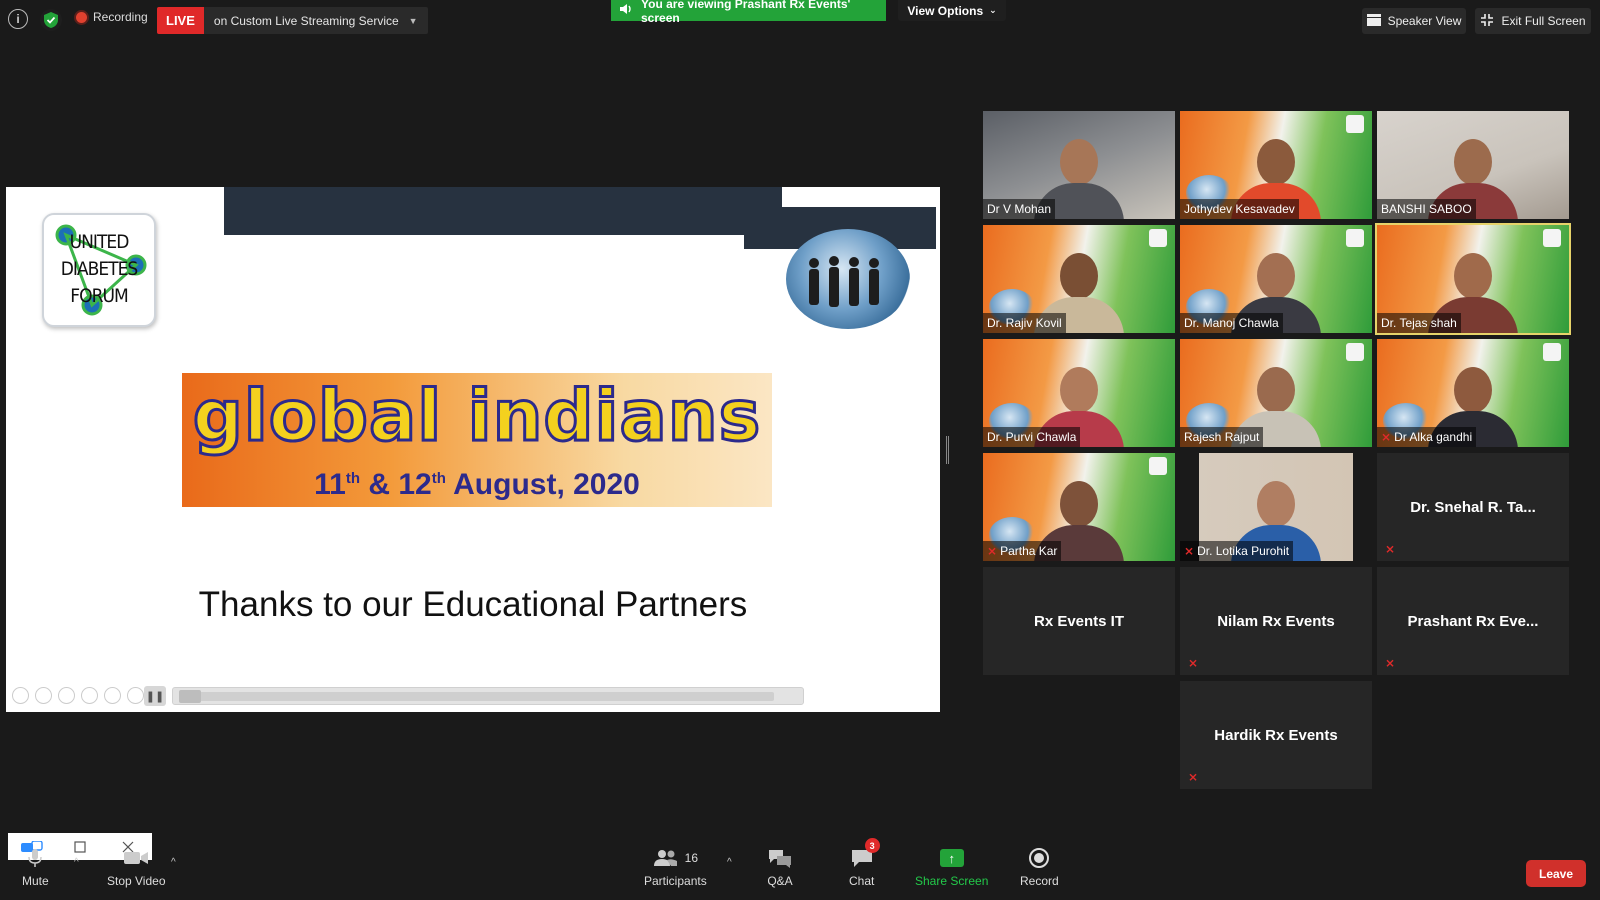  I want to click on participant-tile: ⨯ Partha Kar, so click(1079, 507).